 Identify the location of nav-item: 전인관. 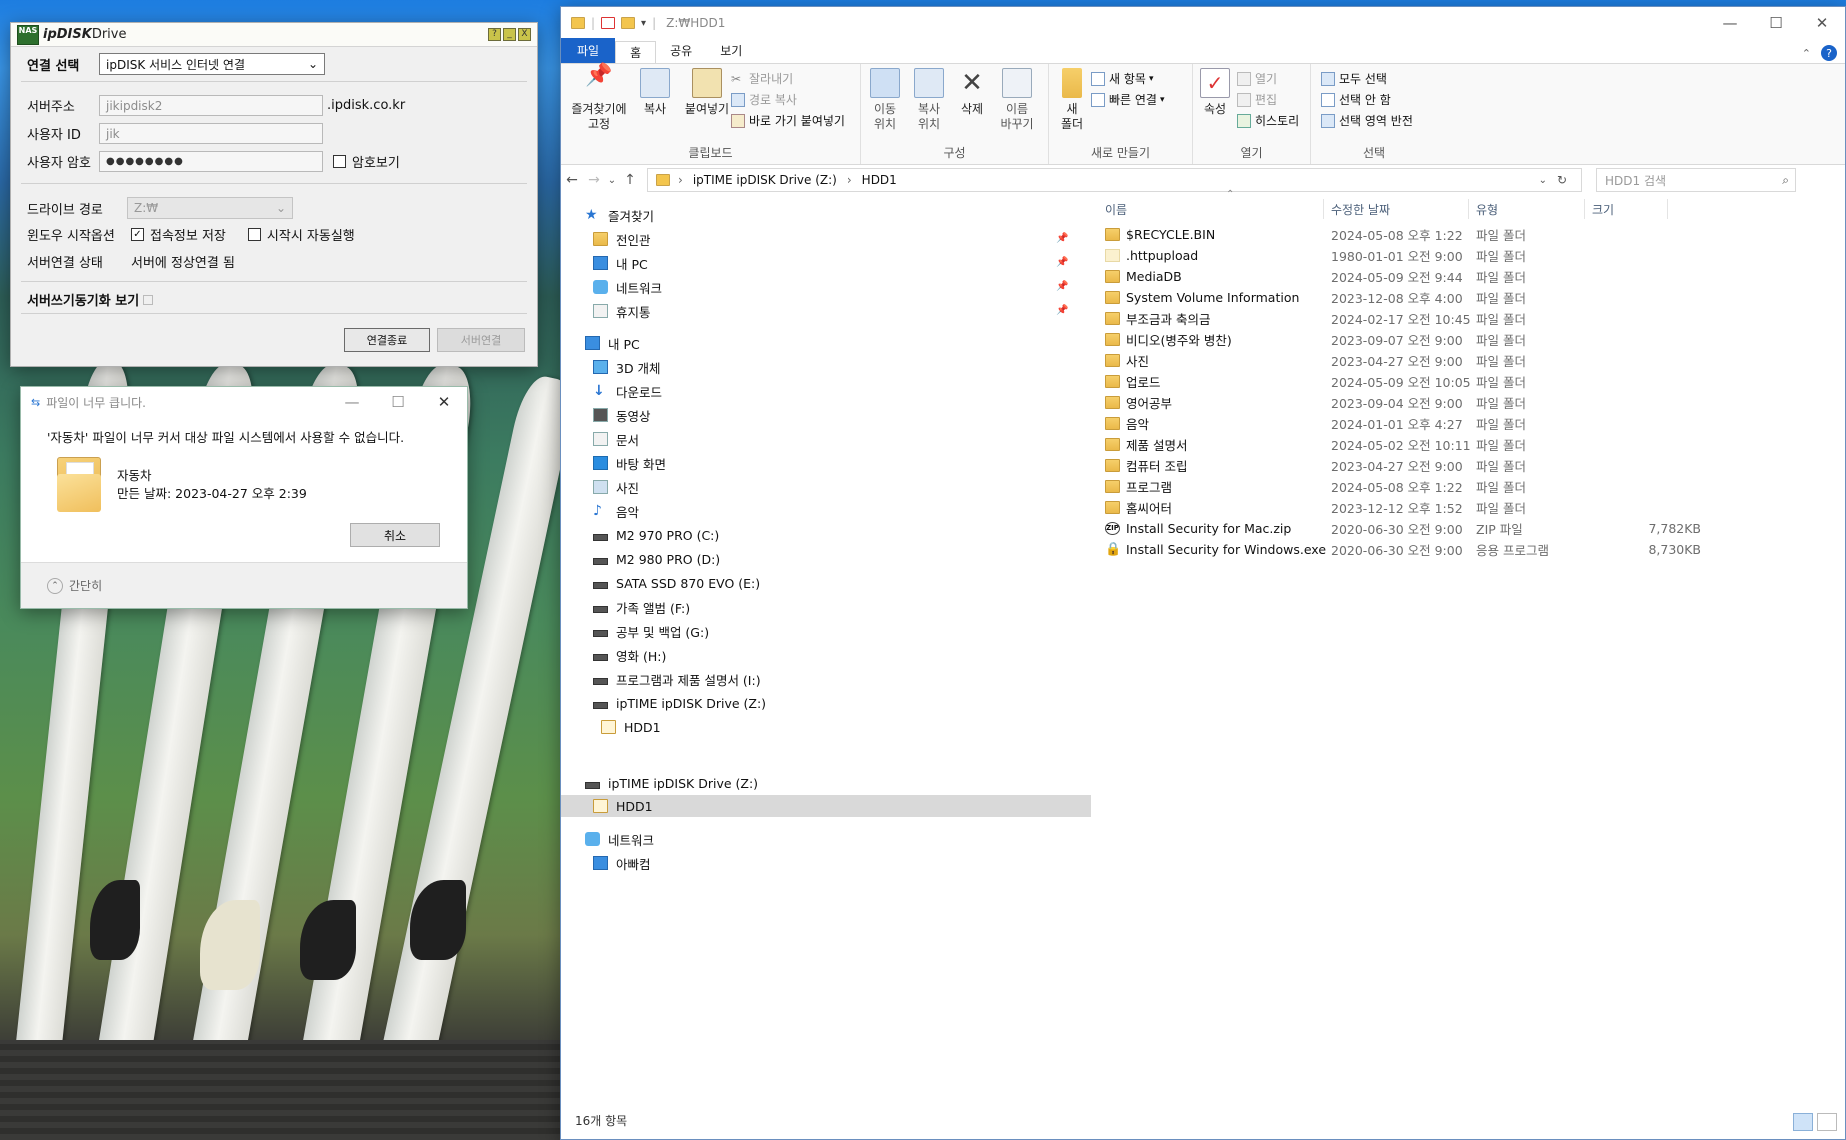
(622, 239).